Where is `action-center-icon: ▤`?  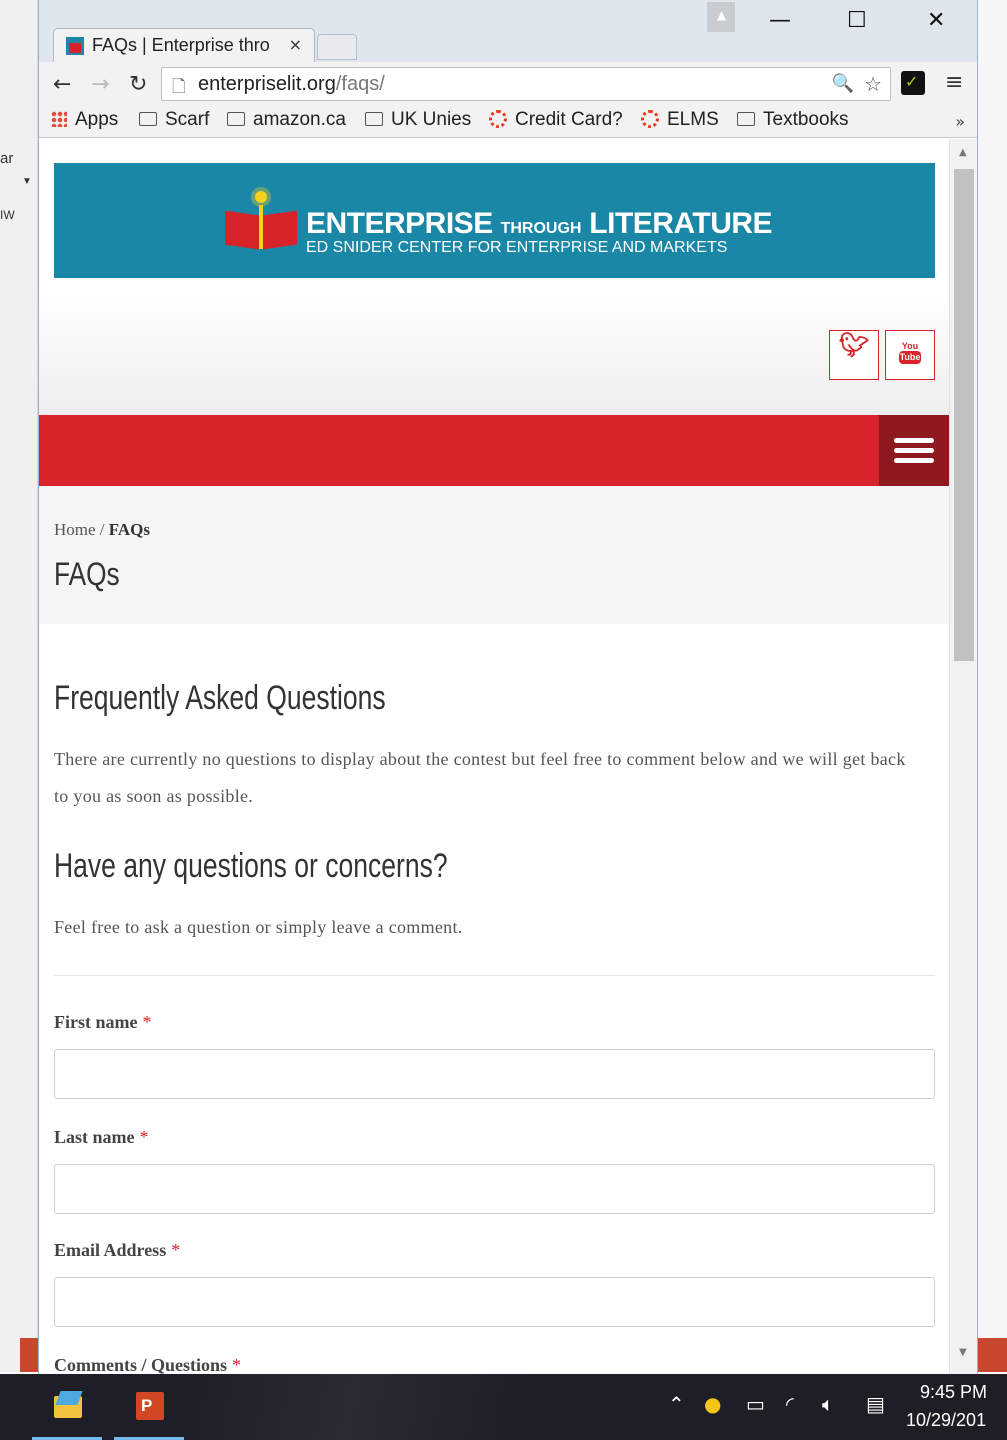 action-center-icon: ▤ is located at coordinates (875, 1404).